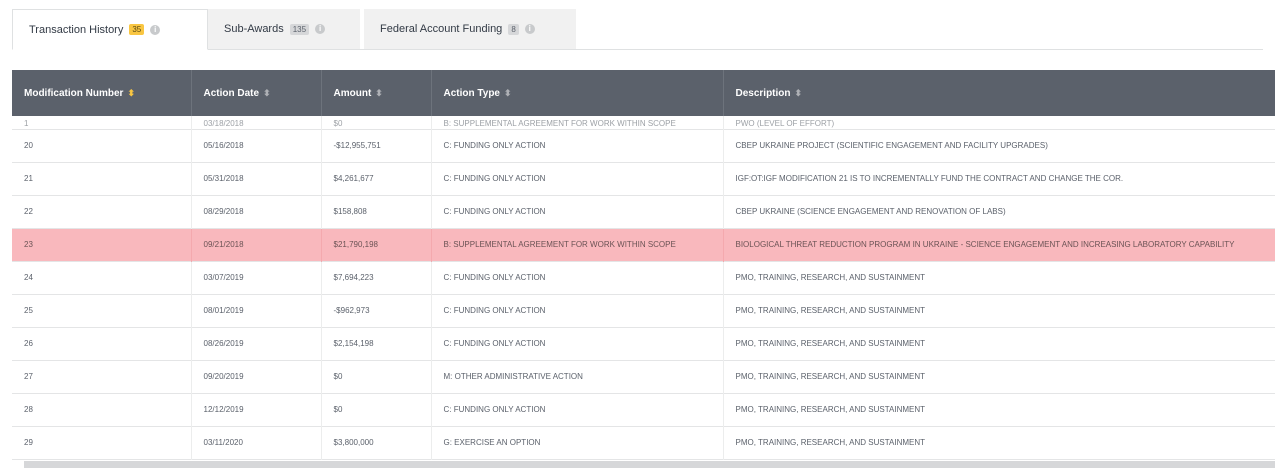 The width and height of the screenshot is (1275, 468). I want to click on cell-modification-number: 28, so click(102, 409).